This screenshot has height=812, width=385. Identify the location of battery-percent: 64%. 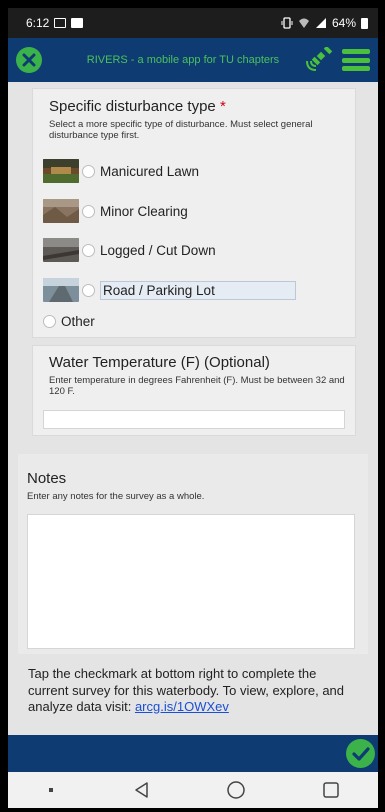
(343, 23).